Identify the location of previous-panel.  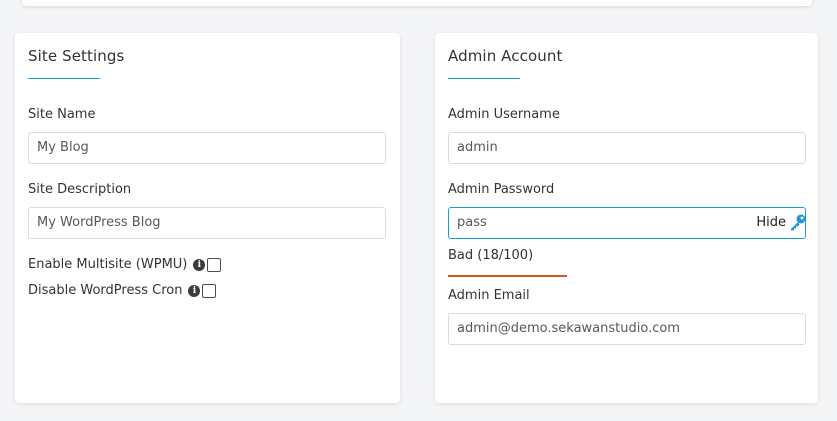
(417, 3).